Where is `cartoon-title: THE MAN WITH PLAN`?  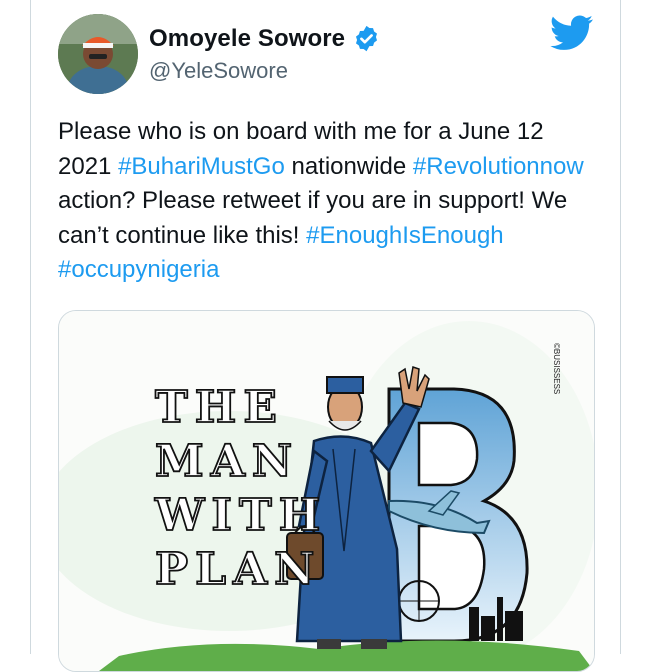 cartoon-title: THE MAN WITH PLAN is located at coordinates (241, 489).